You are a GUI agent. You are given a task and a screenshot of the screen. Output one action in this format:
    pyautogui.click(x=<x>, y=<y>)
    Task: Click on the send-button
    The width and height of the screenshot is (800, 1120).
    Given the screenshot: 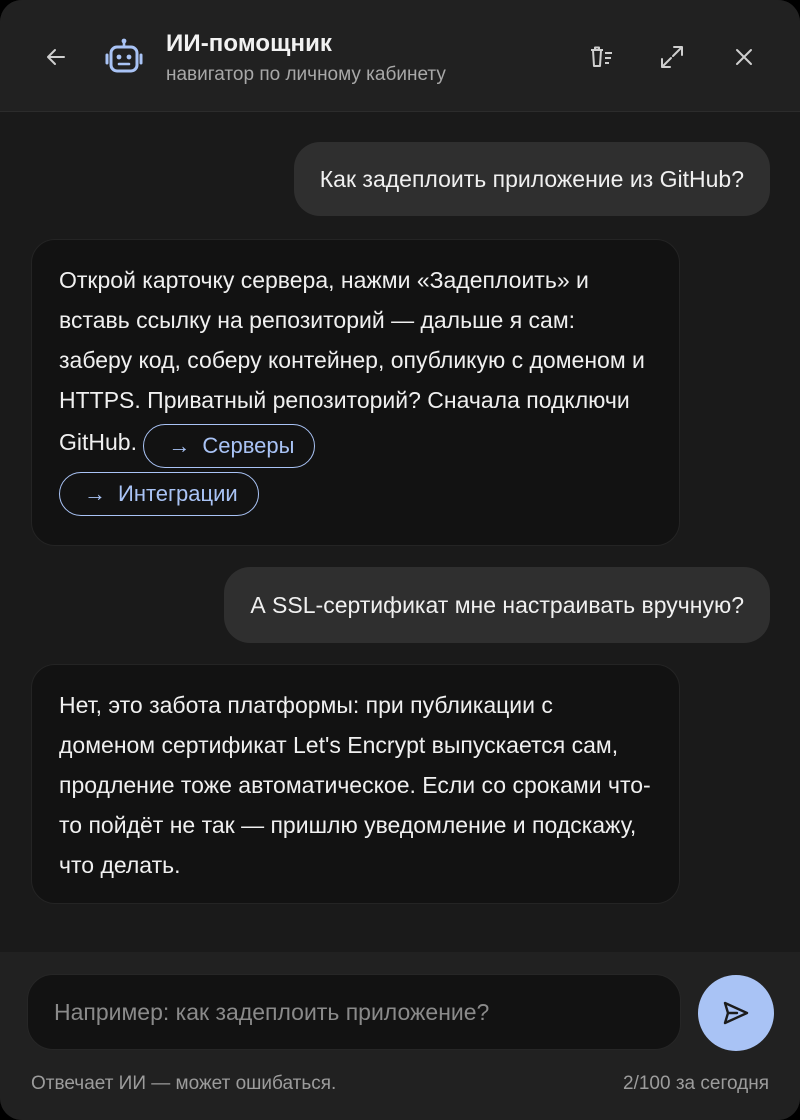 What is the action you would take?
    pyautogui.click(x=736, y=1013)
    